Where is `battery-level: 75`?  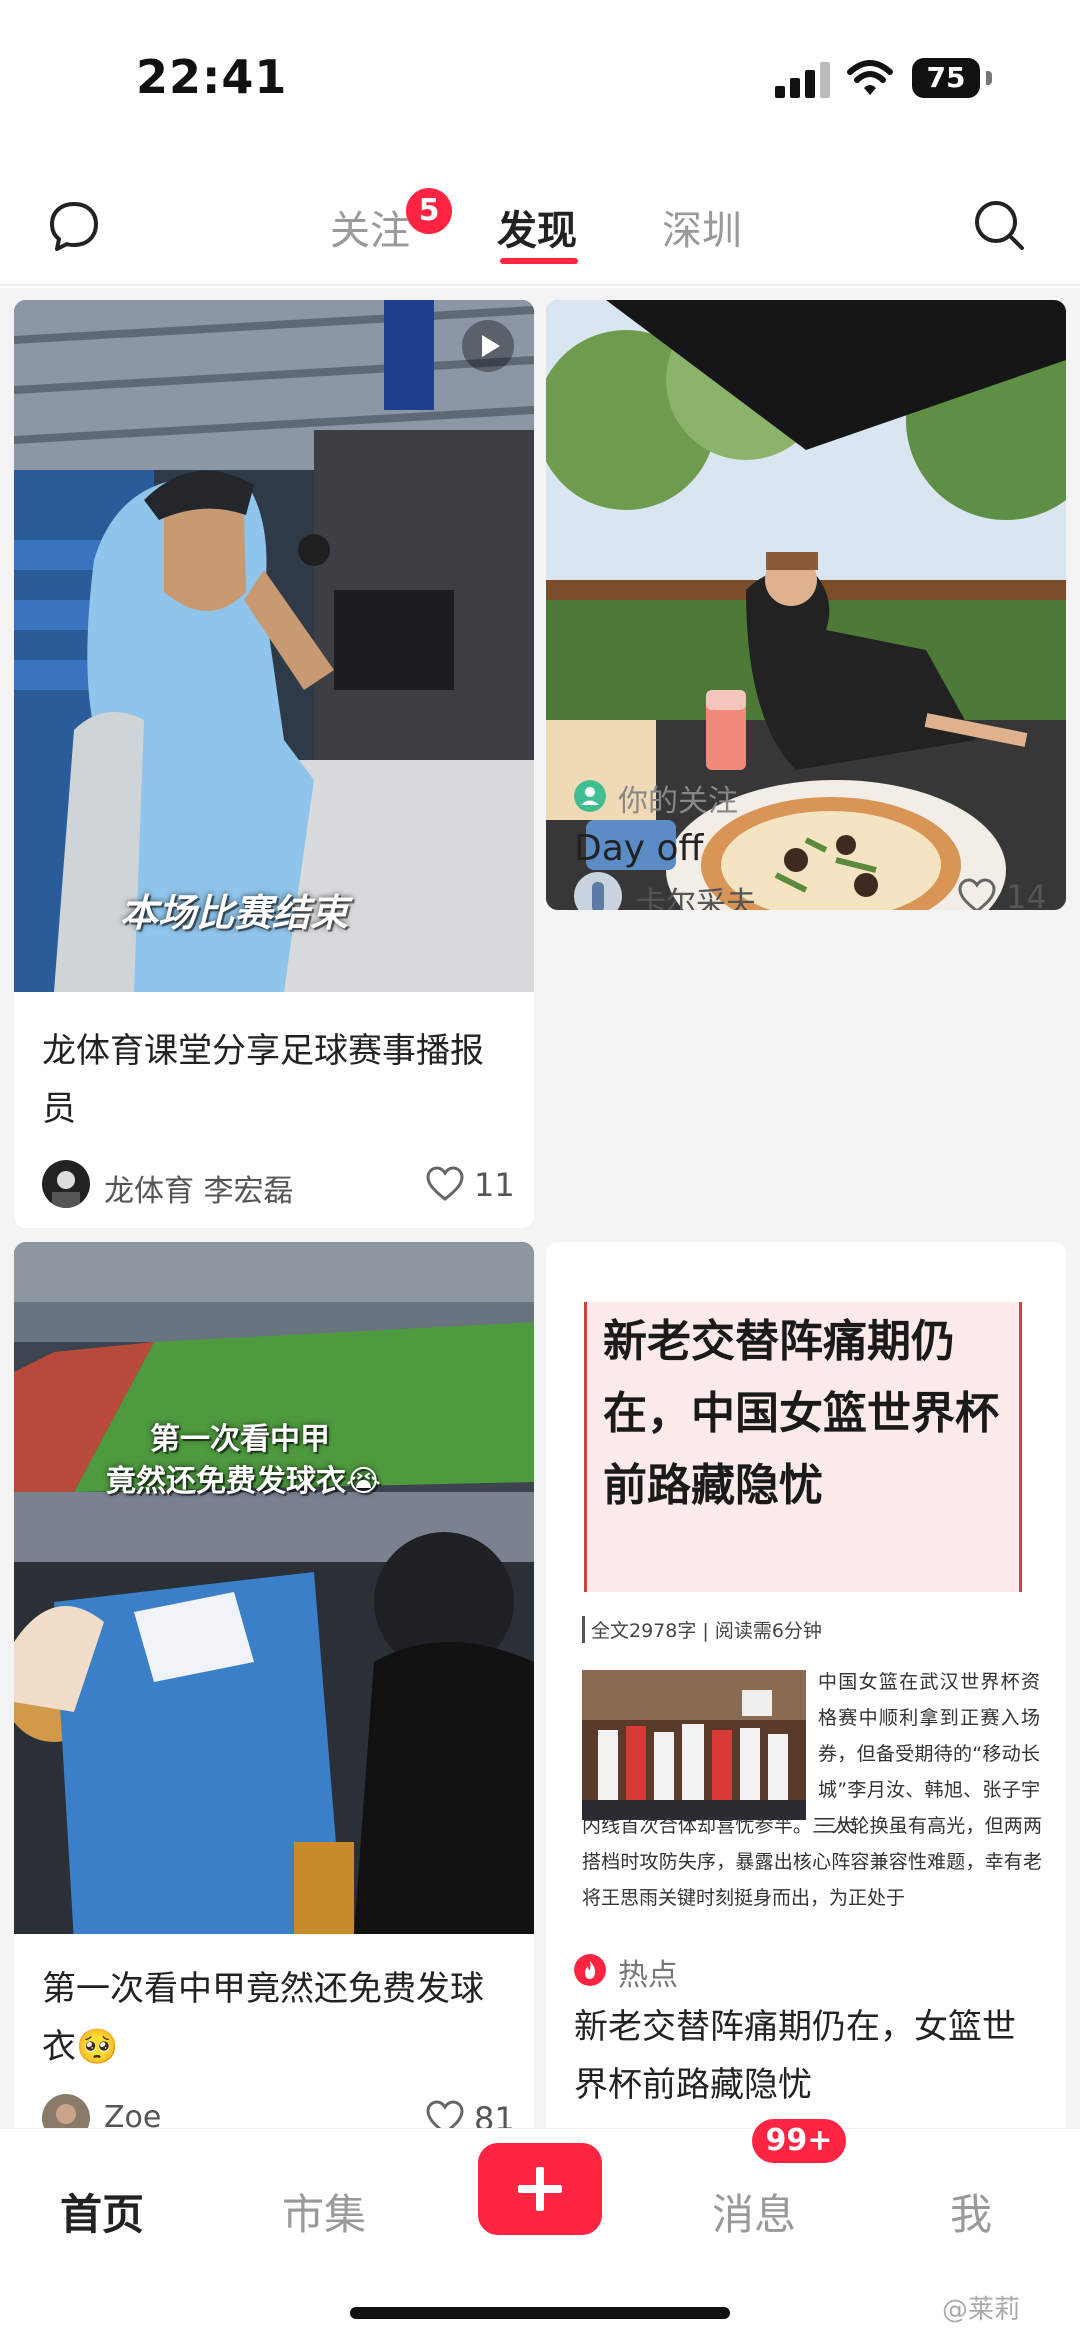 battery-level: 75 is located at coordinates (946, 78).